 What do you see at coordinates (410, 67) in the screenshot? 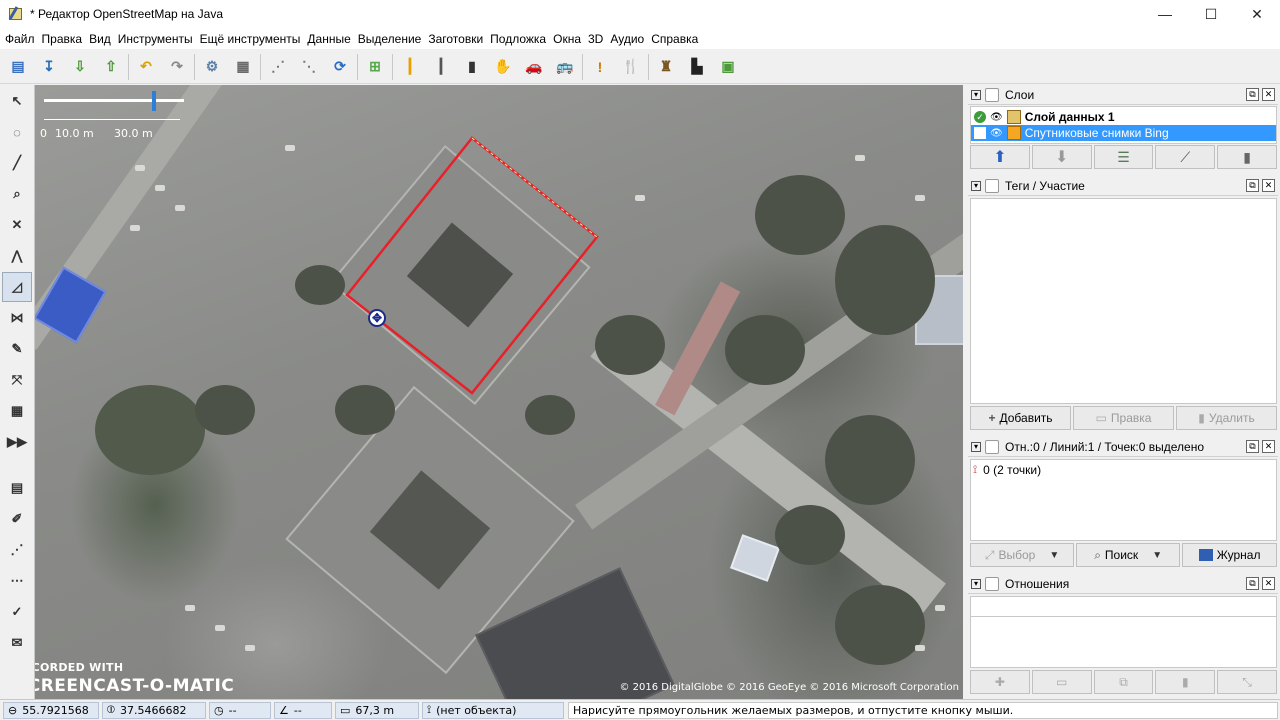
I see `preset-highway-button: ┃` at bounding box center [410, 67].